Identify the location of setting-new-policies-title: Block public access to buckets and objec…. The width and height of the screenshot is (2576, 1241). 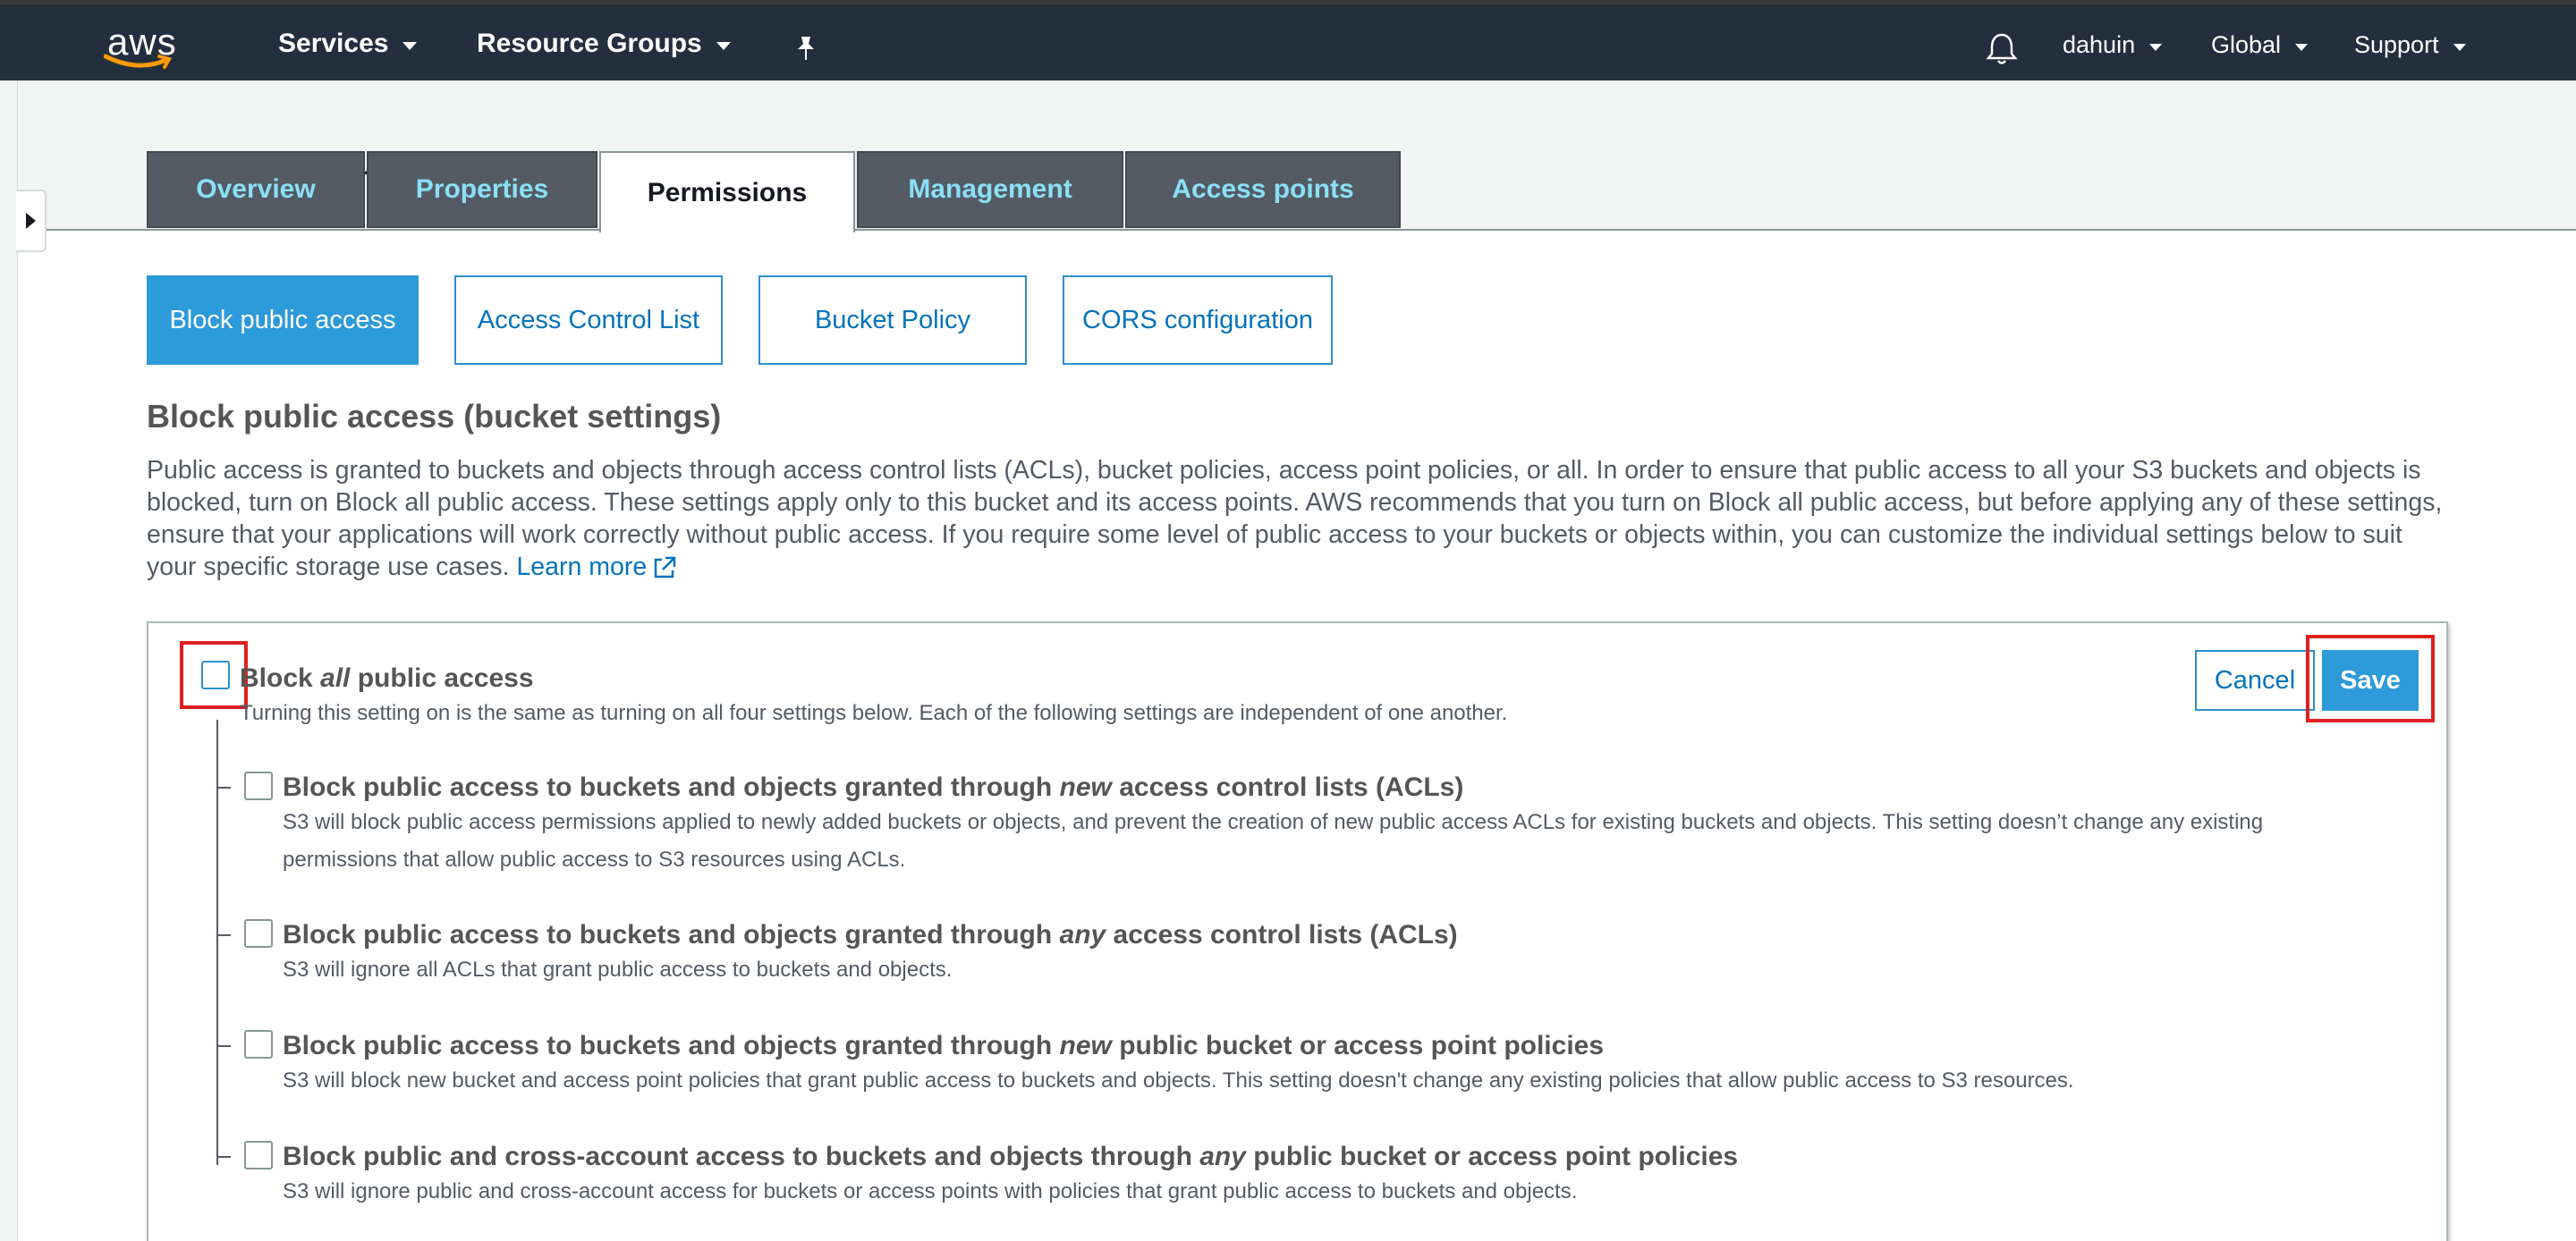
(943, 1046).